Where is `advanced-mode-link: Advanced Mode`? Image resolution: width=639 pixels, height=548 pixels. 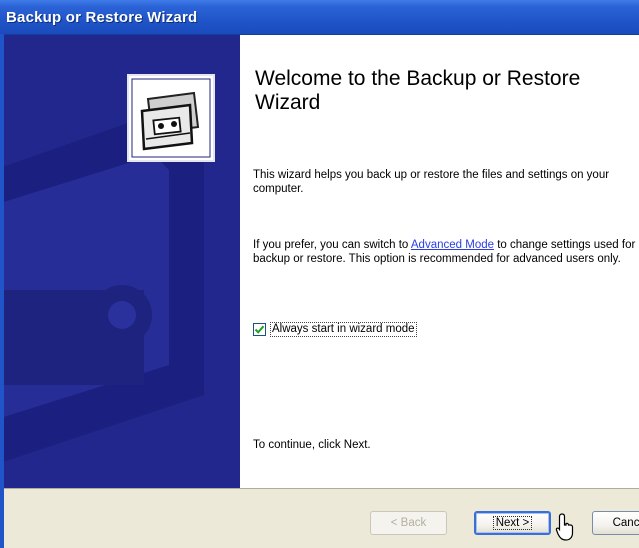 advanced-mode-link: Advanced Mode is located at coordinates (452, 245).